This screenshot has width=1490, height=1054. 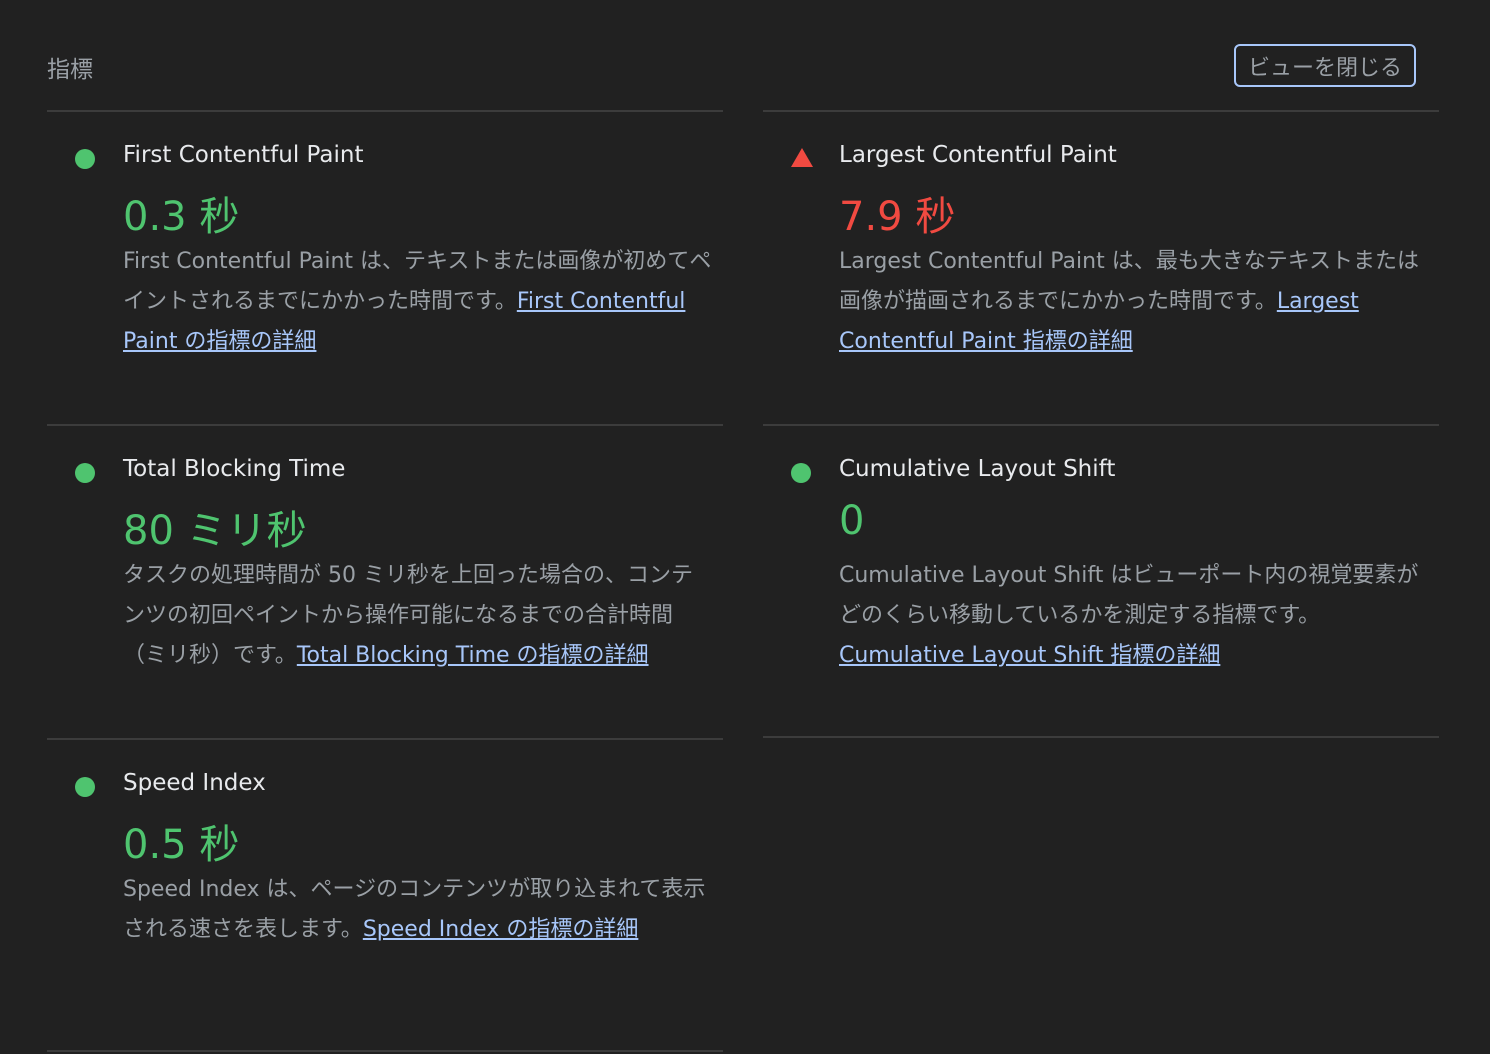 What do you see at coordinates (1325, 65) in the screenshot?
I see `toggle-view-button: ビューを閉じる` at bounding box center [1325, 65].